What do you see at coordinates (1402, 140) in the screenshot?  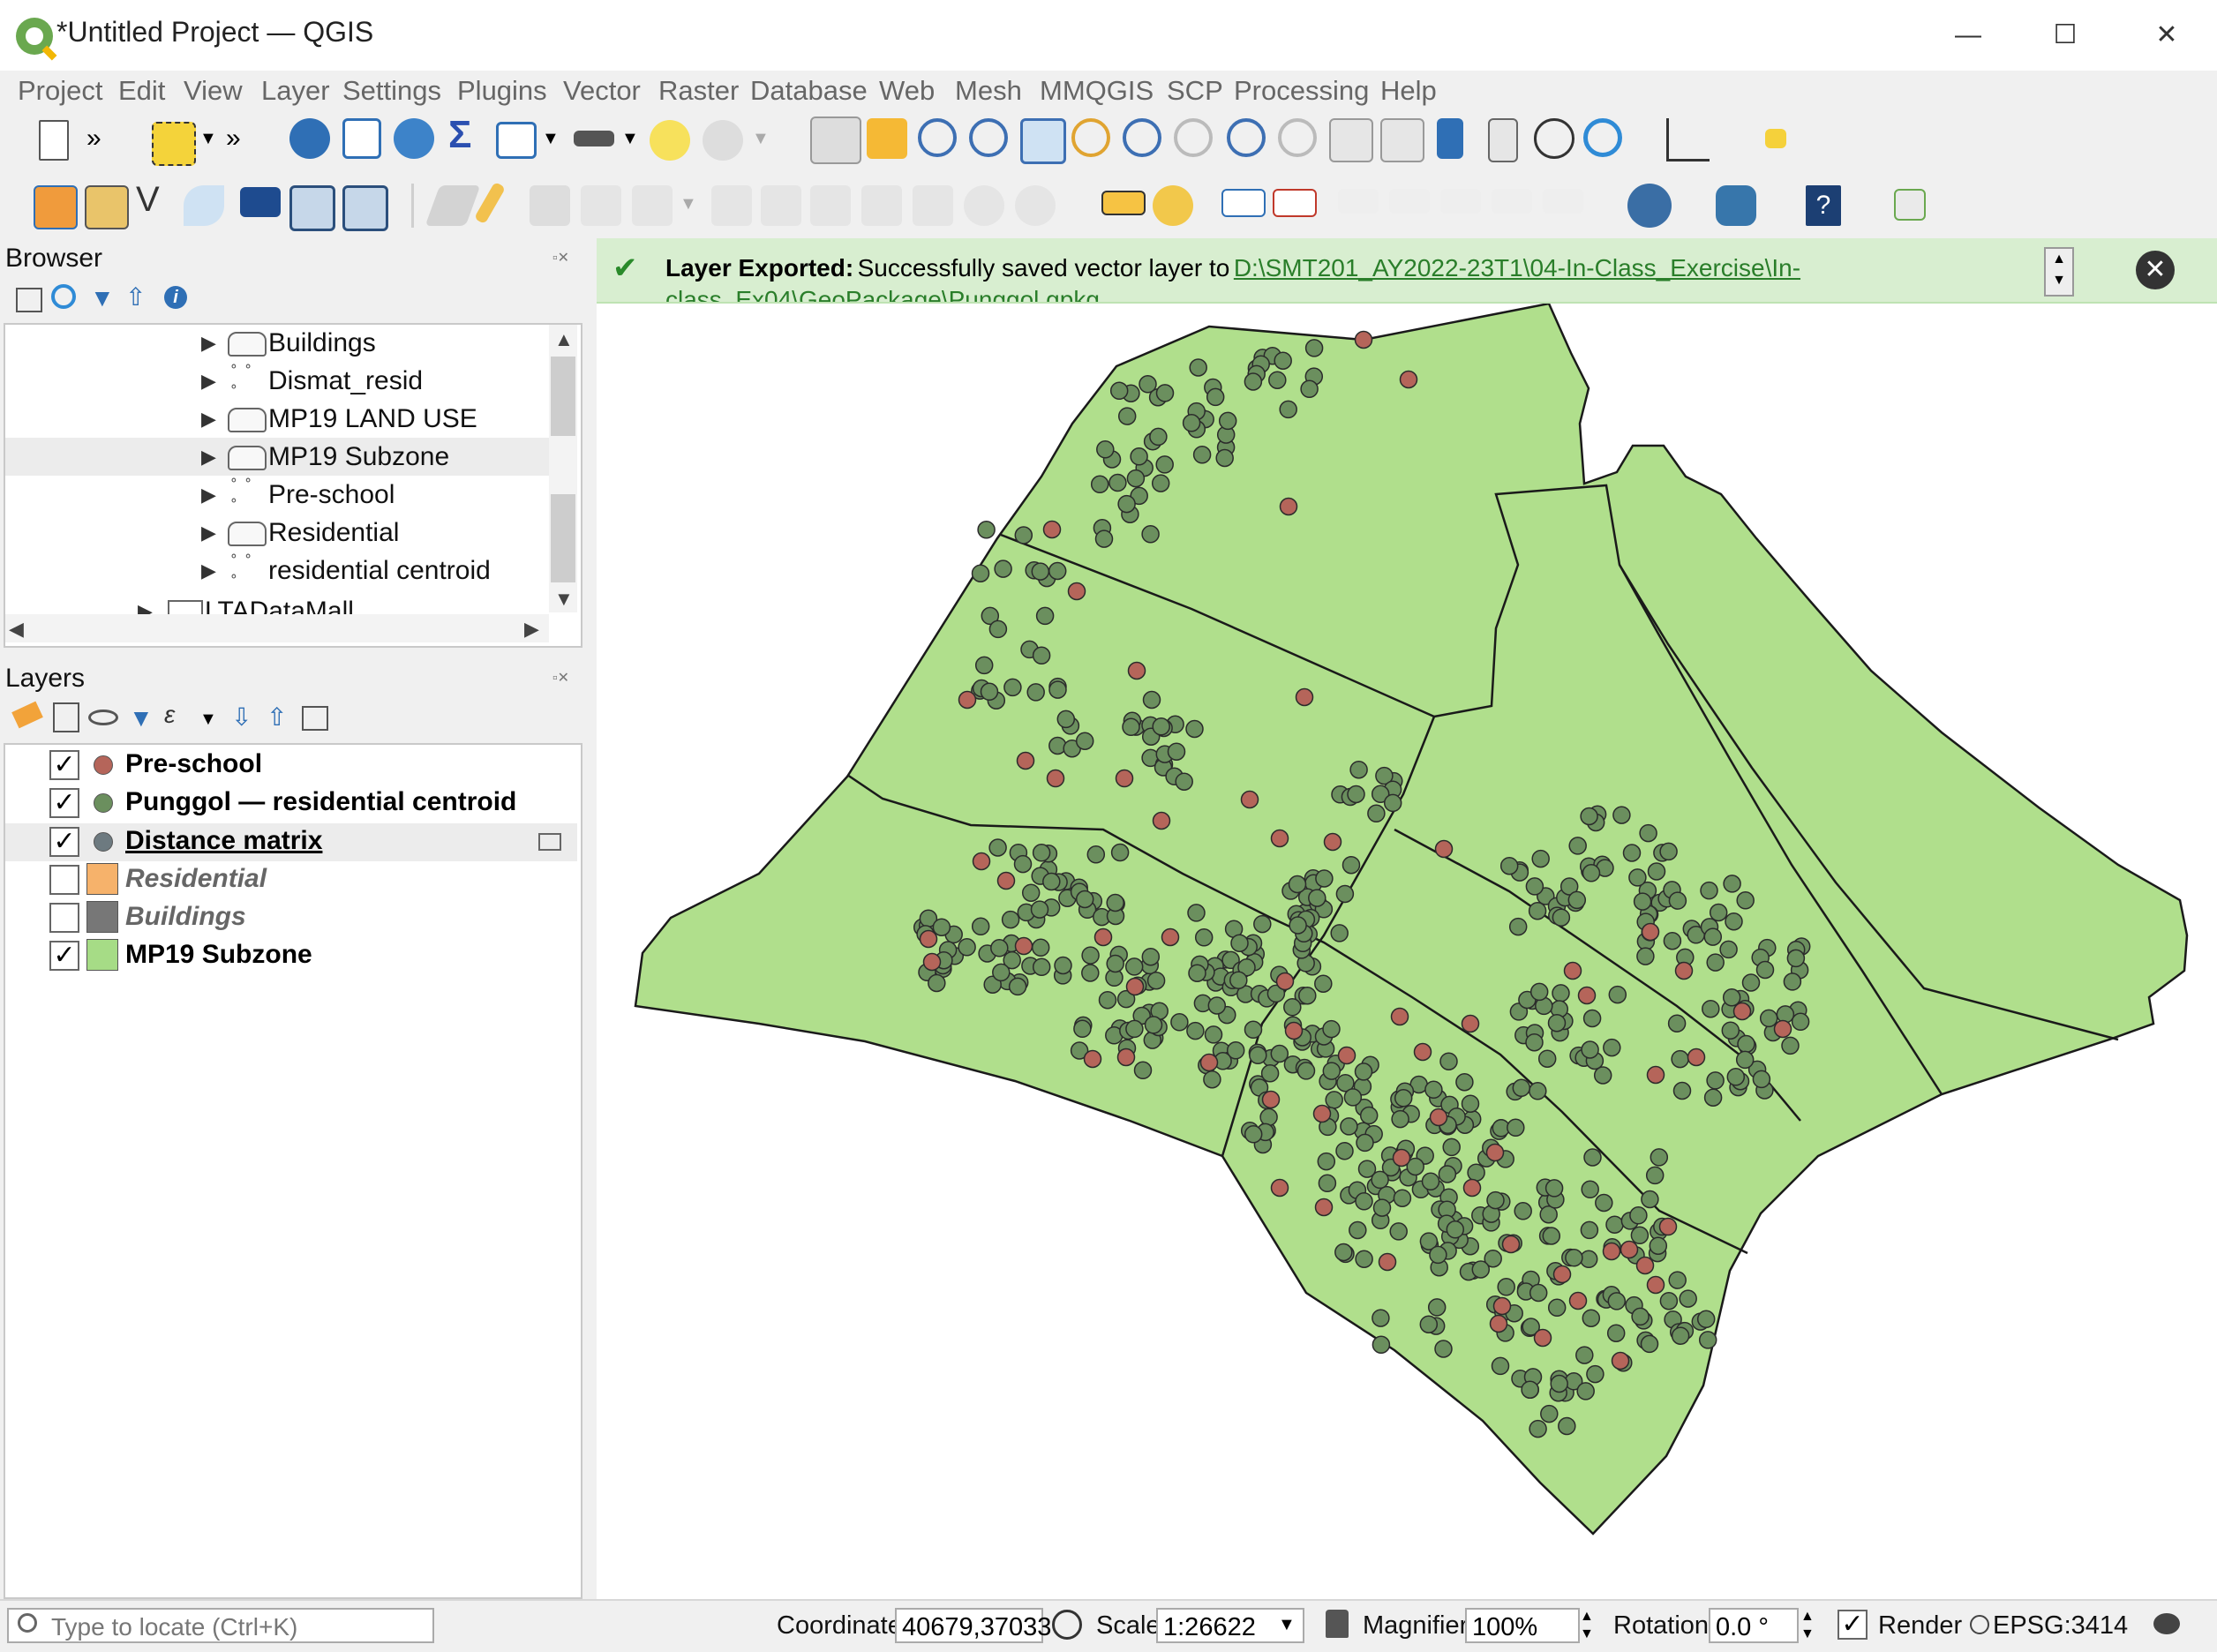 I see `new-3d-map-icon` at bounding box center [1402, 140].